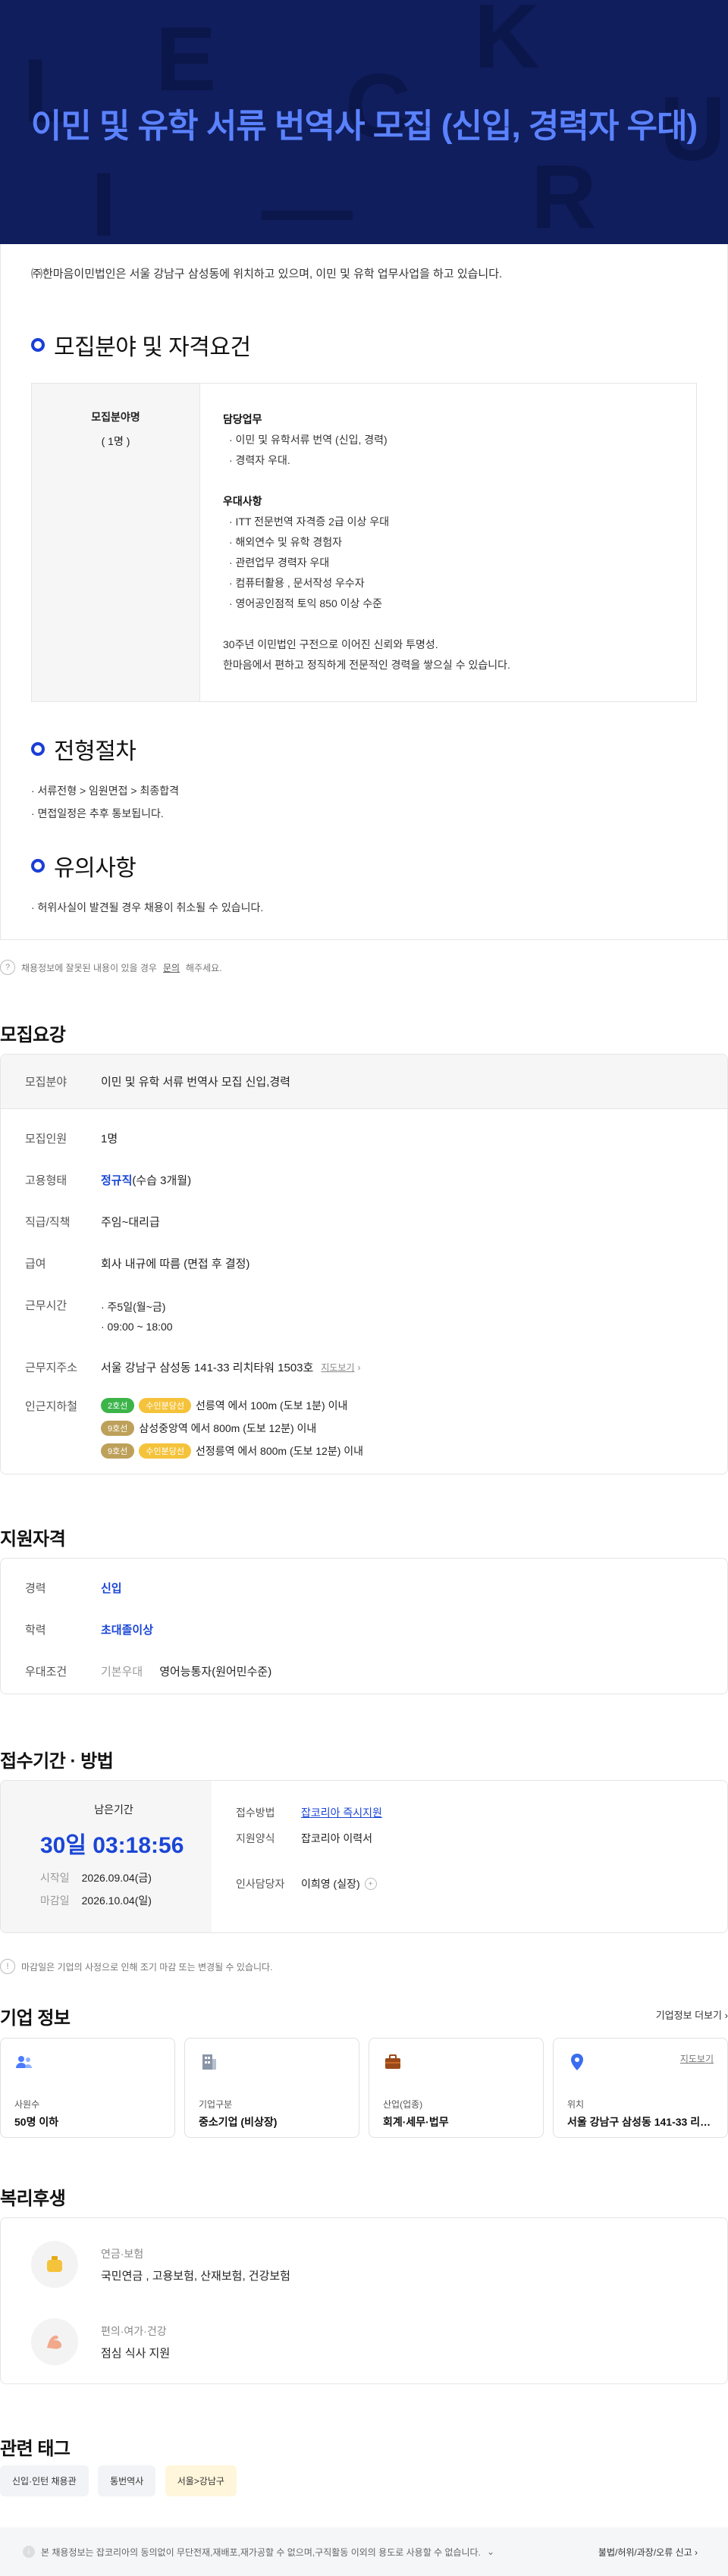  I want to click on hours-row: 근무시간 · 주5일(월~금) · 09:00 ~ 18:00, so click(99, 1316).